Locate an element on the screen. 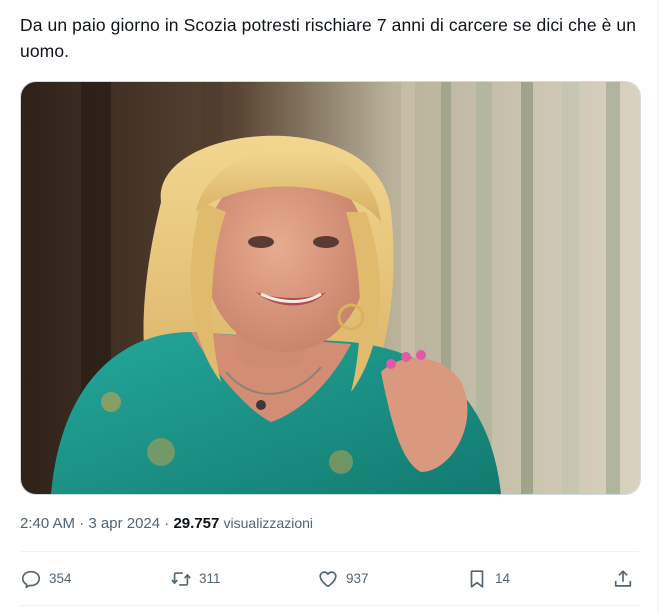  retweet-button: 311 is located at coordinates (195, 579).